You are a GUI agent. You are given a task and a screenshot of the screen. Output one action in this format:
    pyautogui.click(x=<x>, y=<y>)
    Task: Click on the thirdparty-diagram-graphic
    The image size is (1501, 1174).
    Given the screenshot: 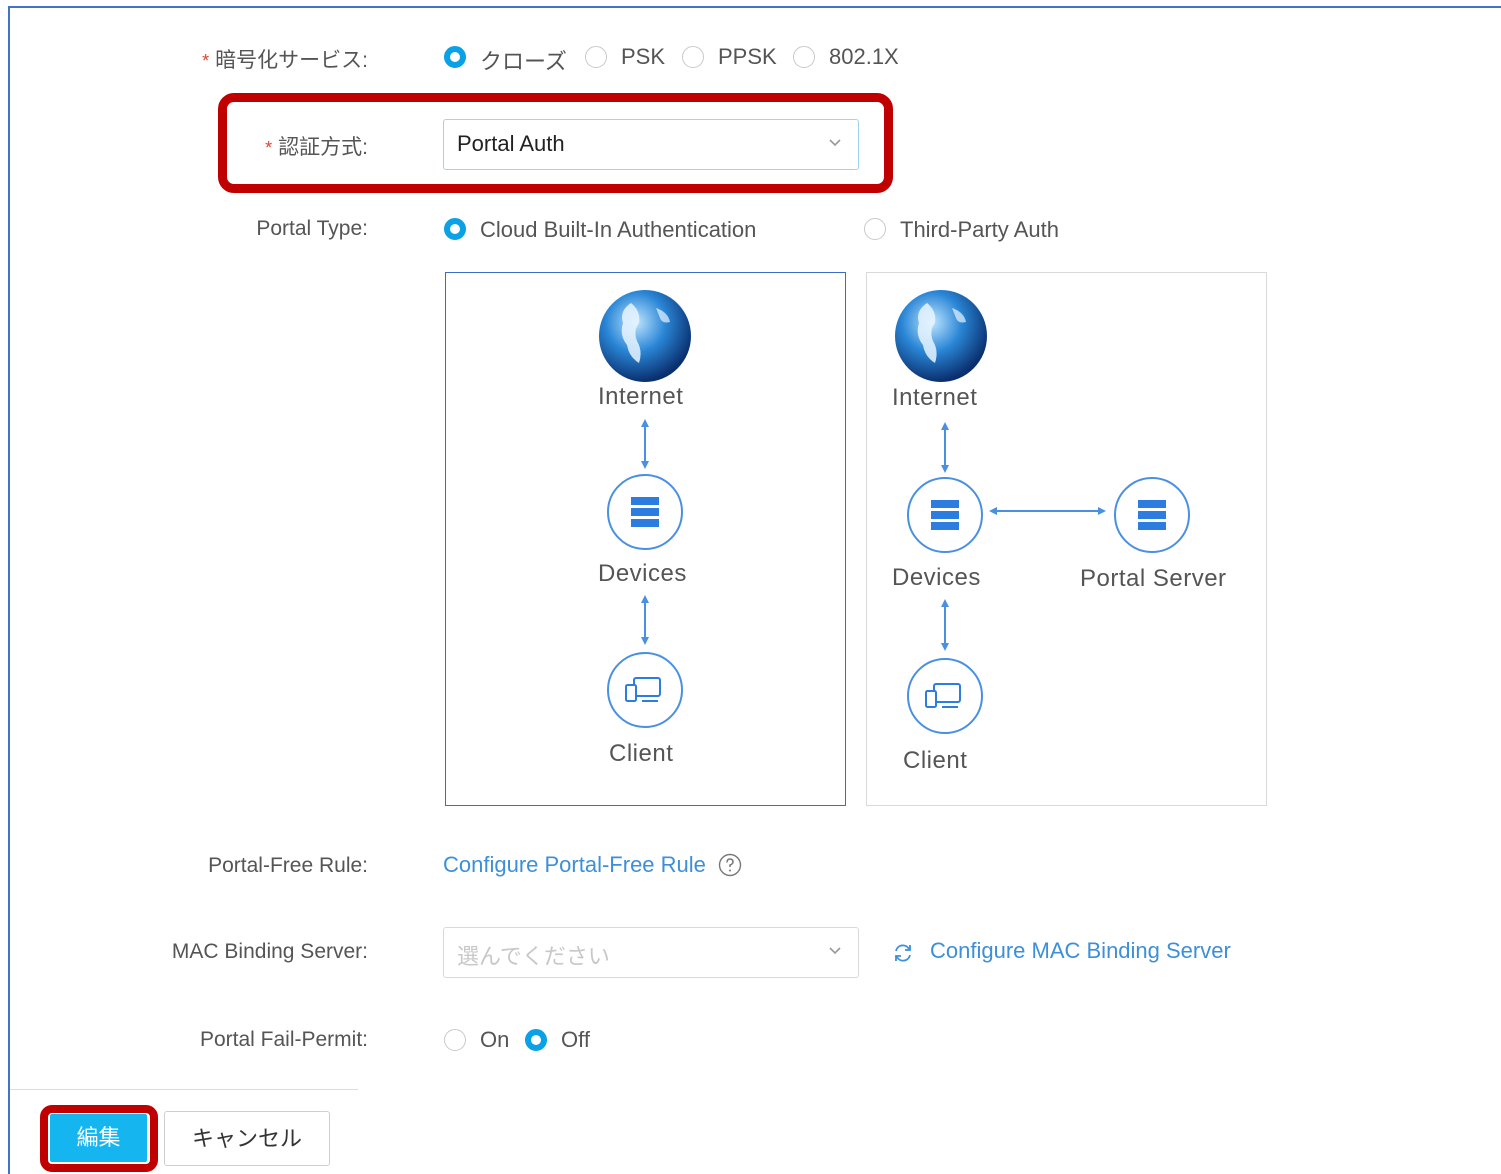 What is the action you would take?
    pyautogui.click(x=1042, y=512)
    